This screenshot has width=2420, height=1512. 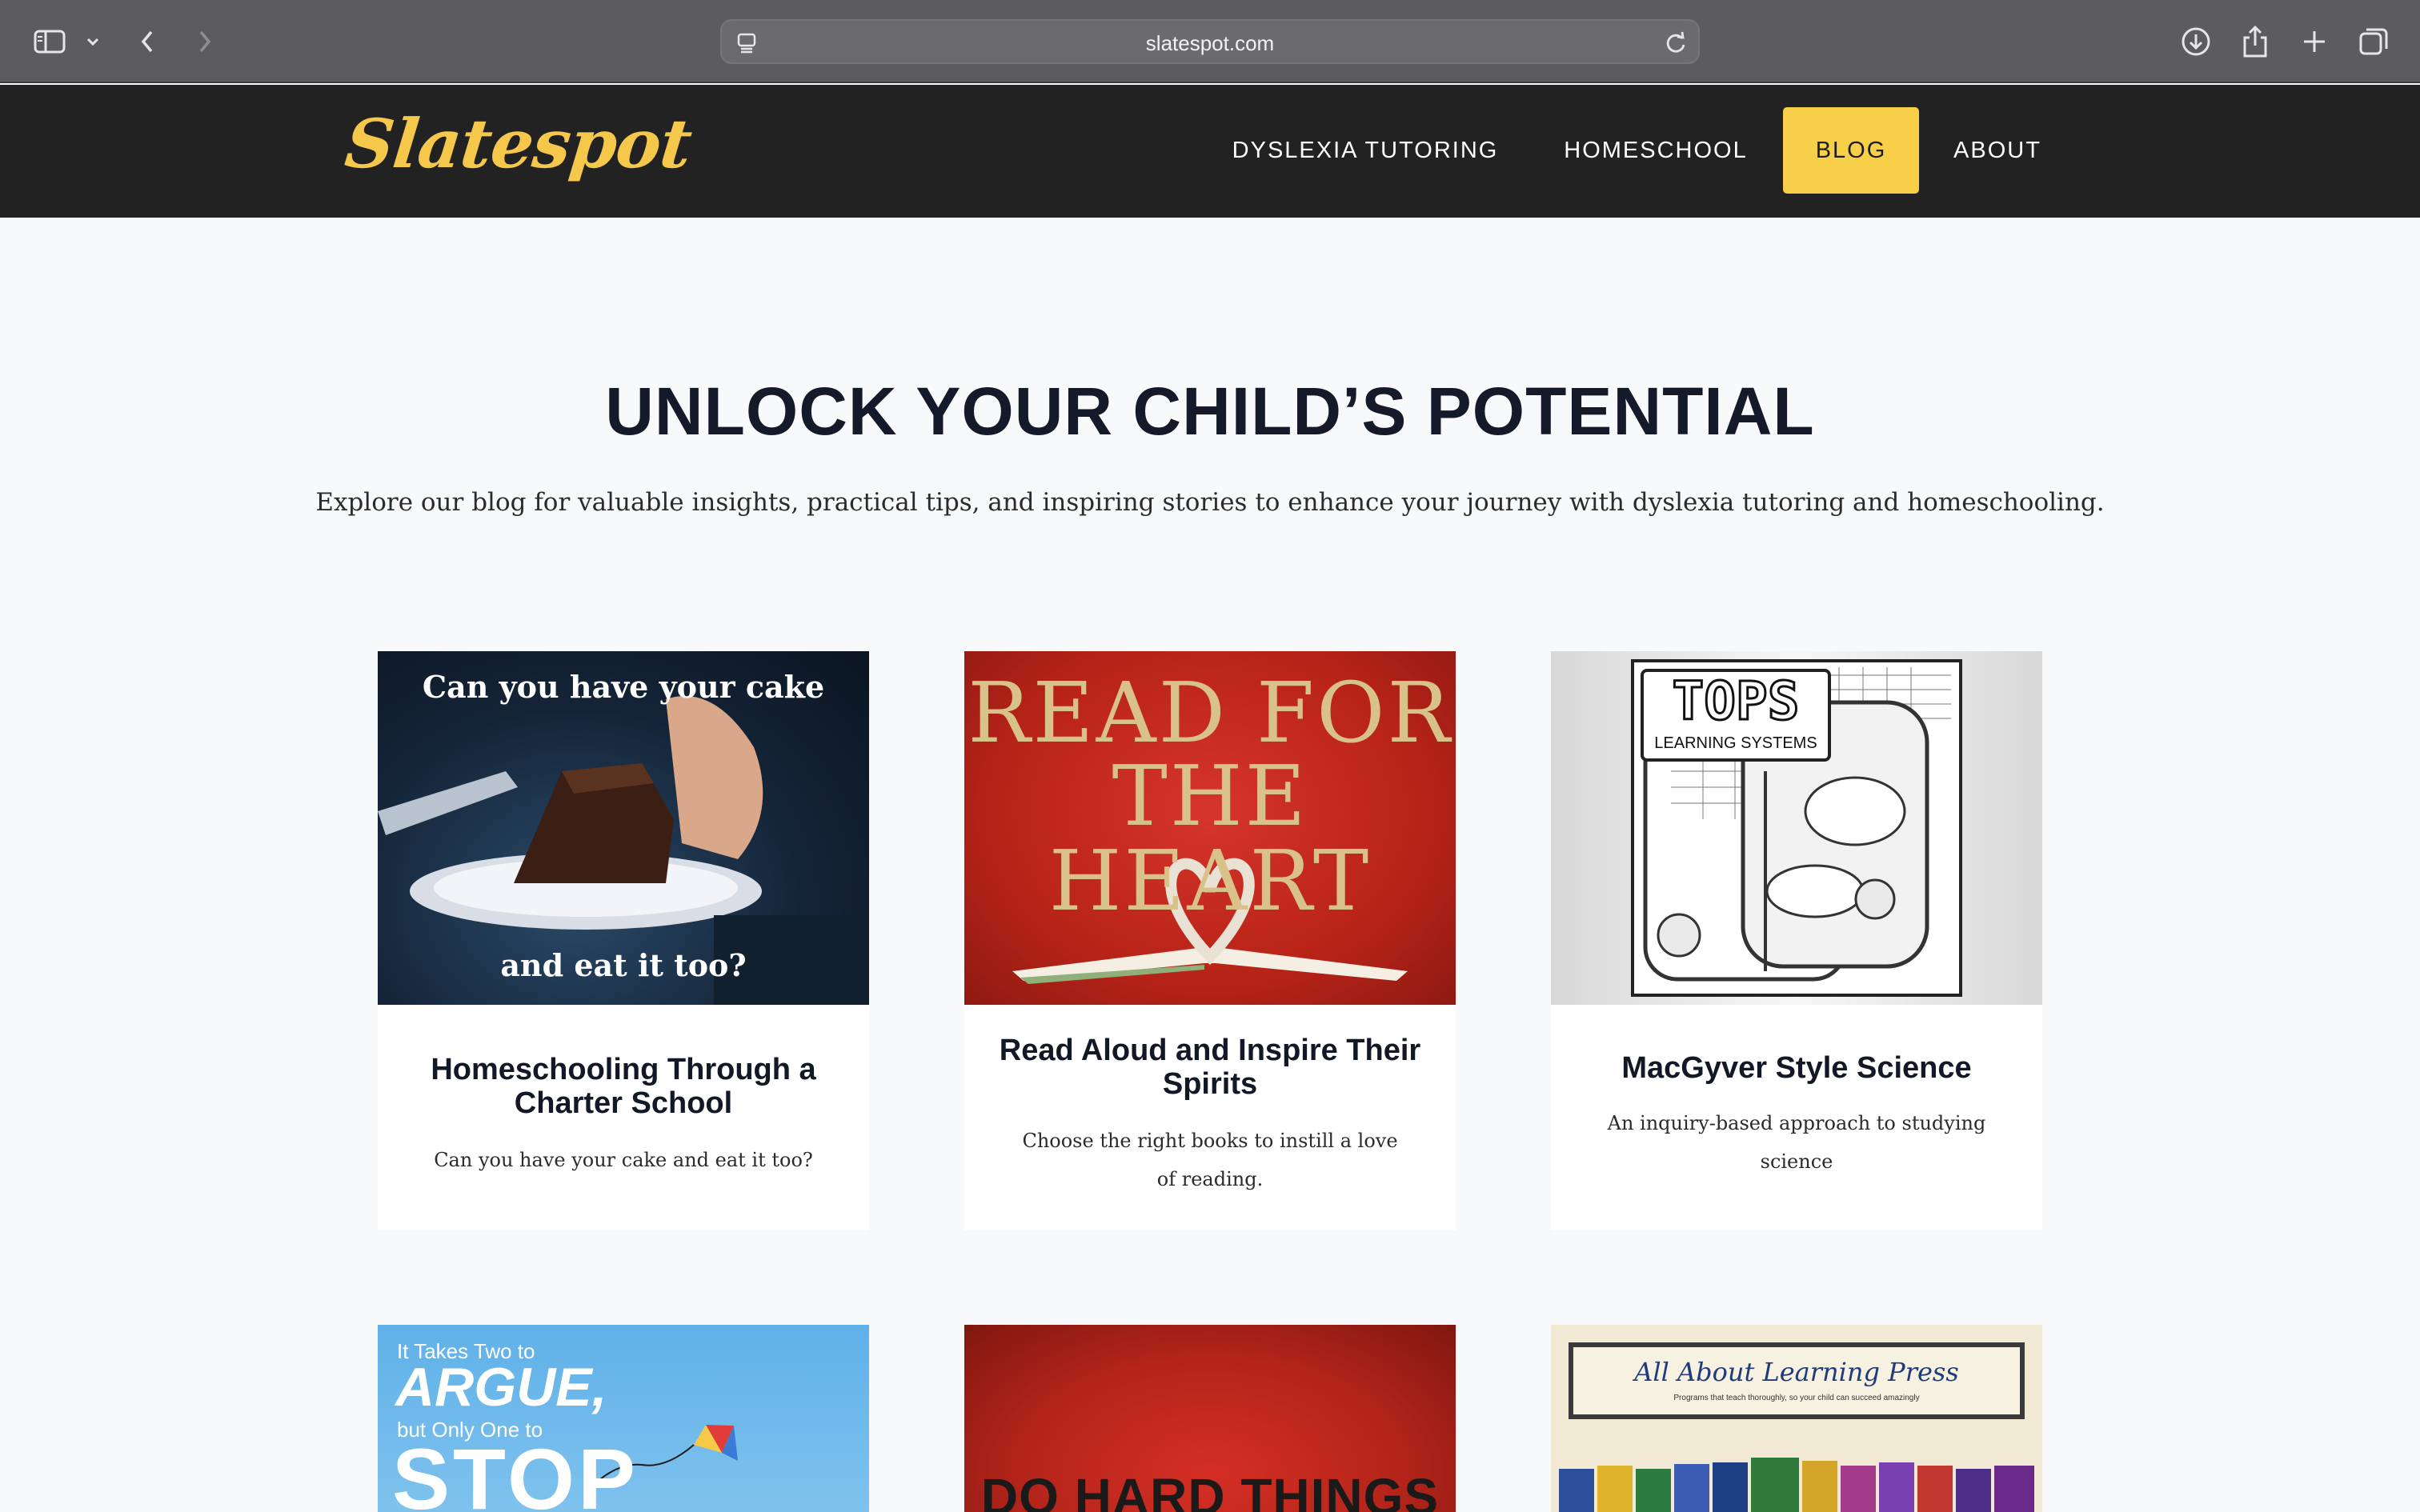 I want to click on nav-about: ABOUT, so click(x=1997, y=150).